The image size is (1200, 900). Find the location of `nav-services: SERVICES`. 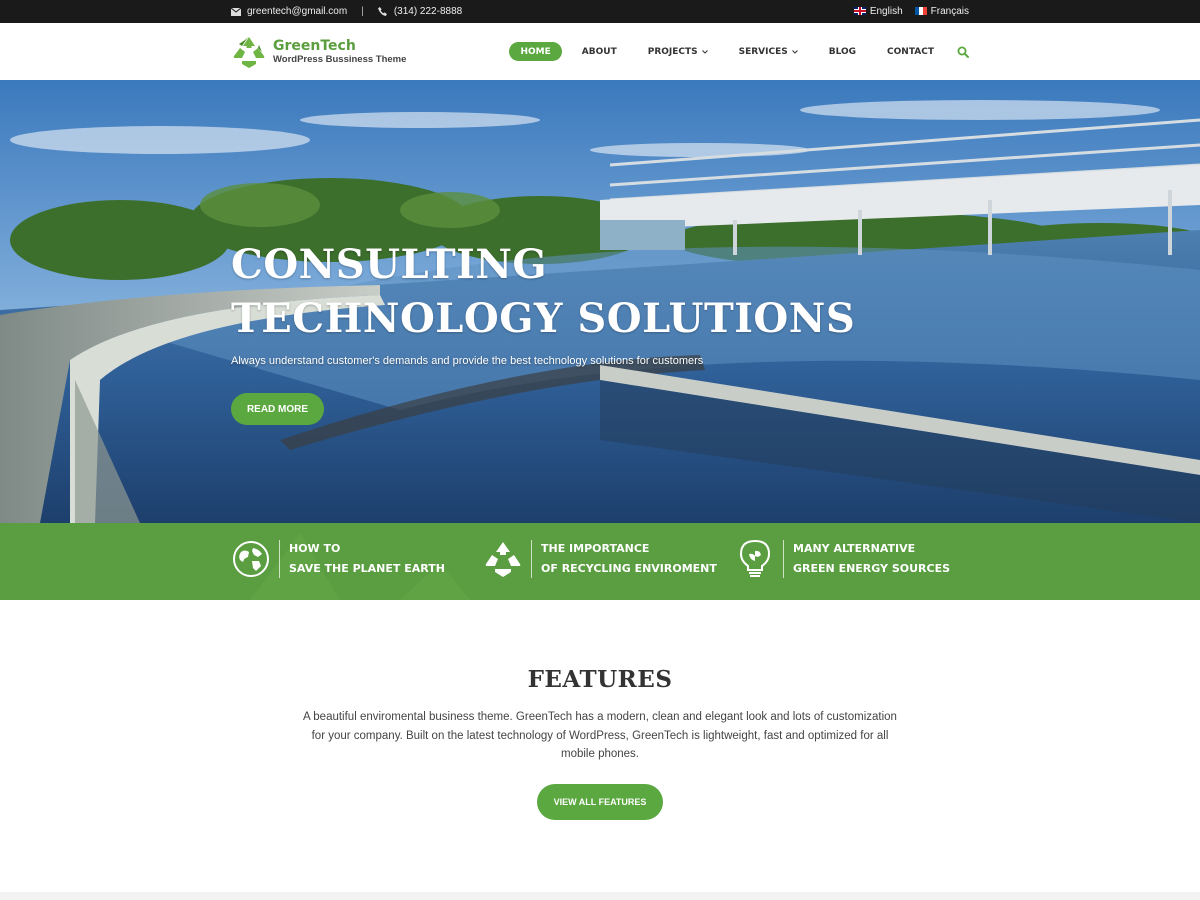

nav-services: SERVICES is located at coordinates (768, 51).